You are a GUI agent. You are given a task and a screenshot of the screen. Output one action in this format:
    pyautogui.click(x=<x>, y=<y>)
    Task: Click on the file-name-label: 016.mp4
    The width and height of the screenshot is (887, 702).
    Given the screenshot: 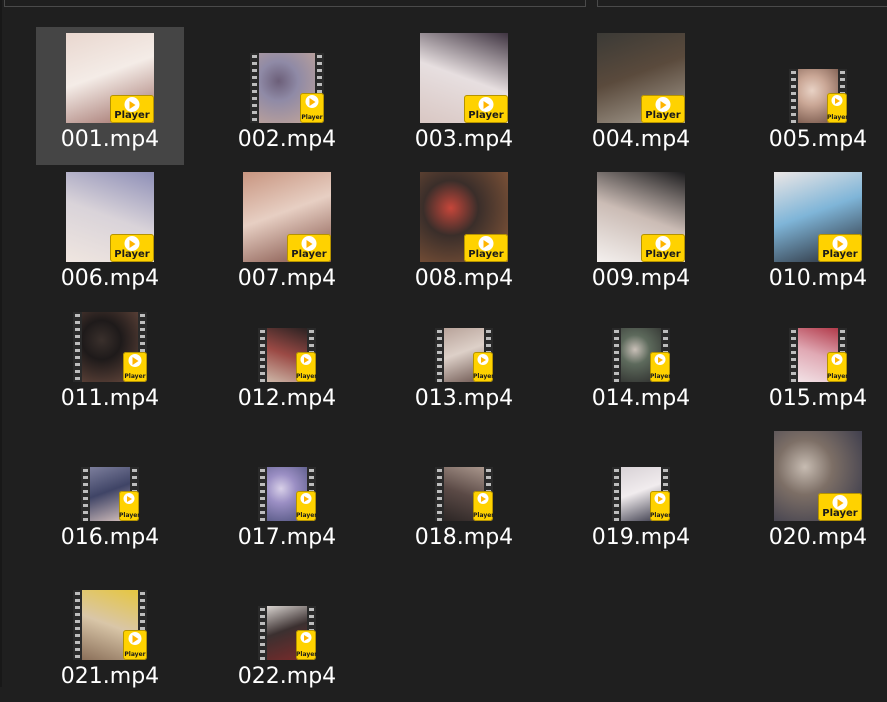 What is the action you would take?
    pyautogui.click(x=110, y=537)
    